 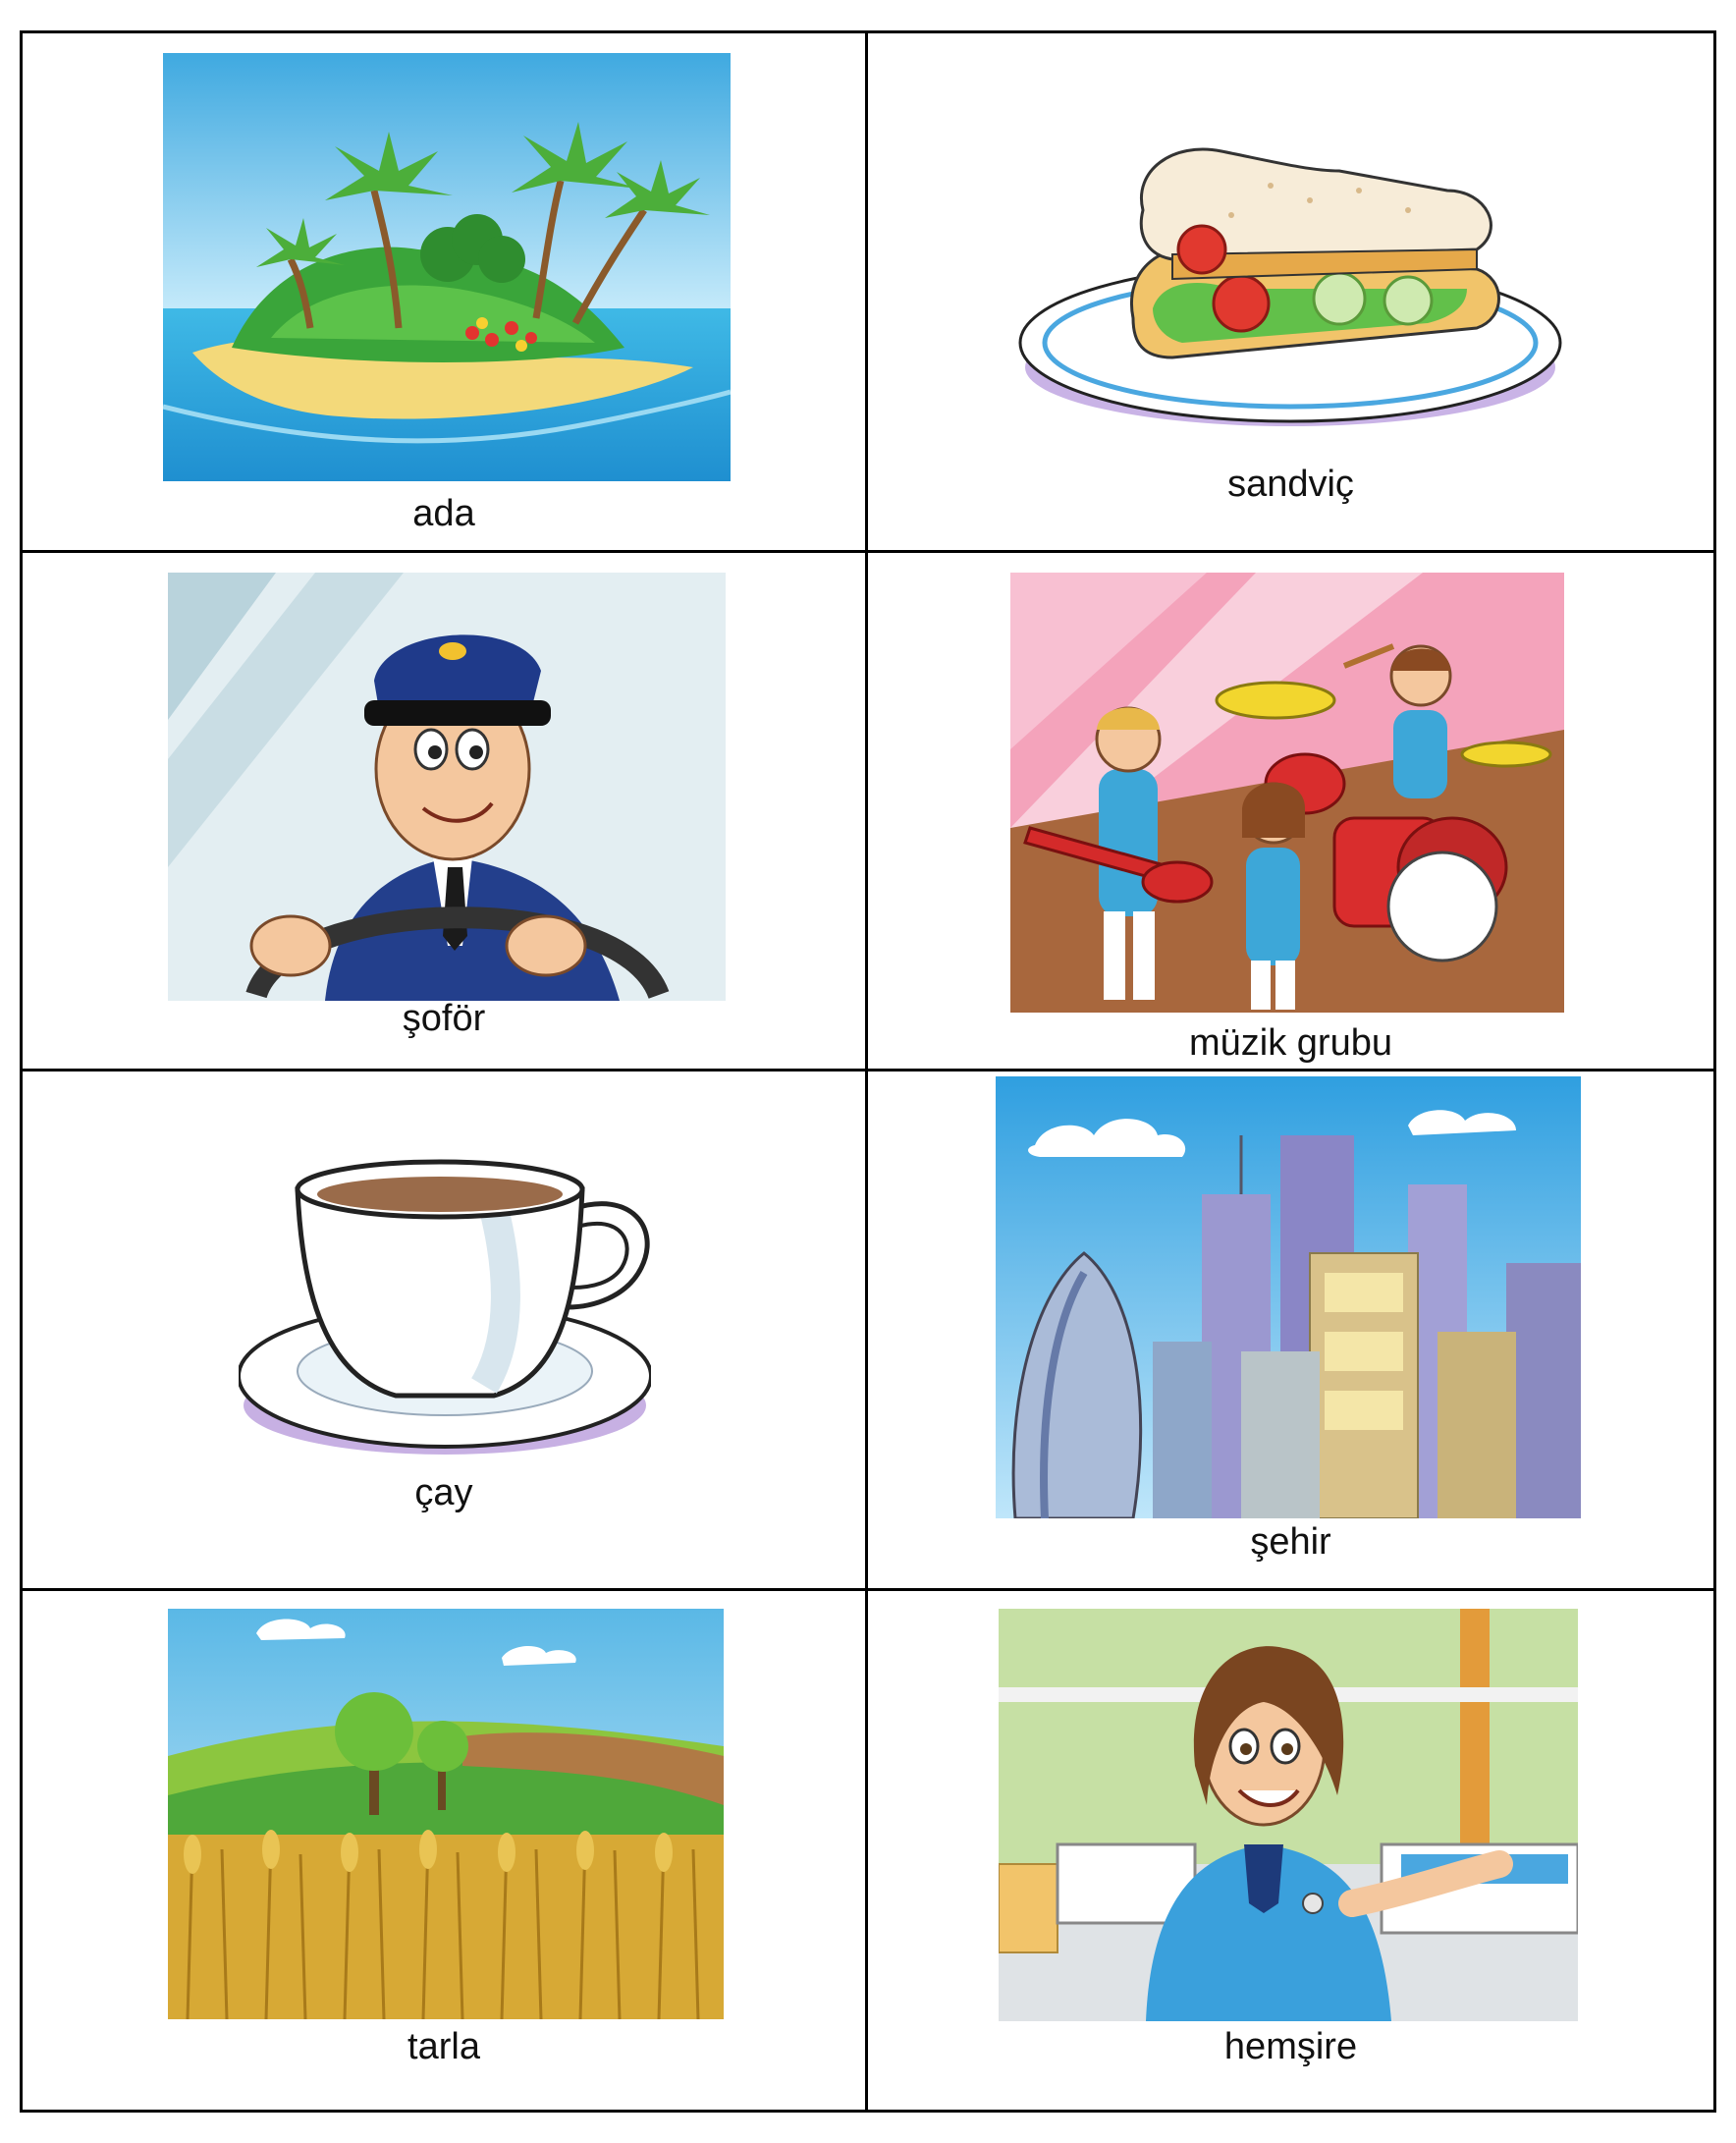 What do you see at coordinates (1290, 289) in the screenshot?
I see `sandwich-icon` at bounding box center [1290, 289].